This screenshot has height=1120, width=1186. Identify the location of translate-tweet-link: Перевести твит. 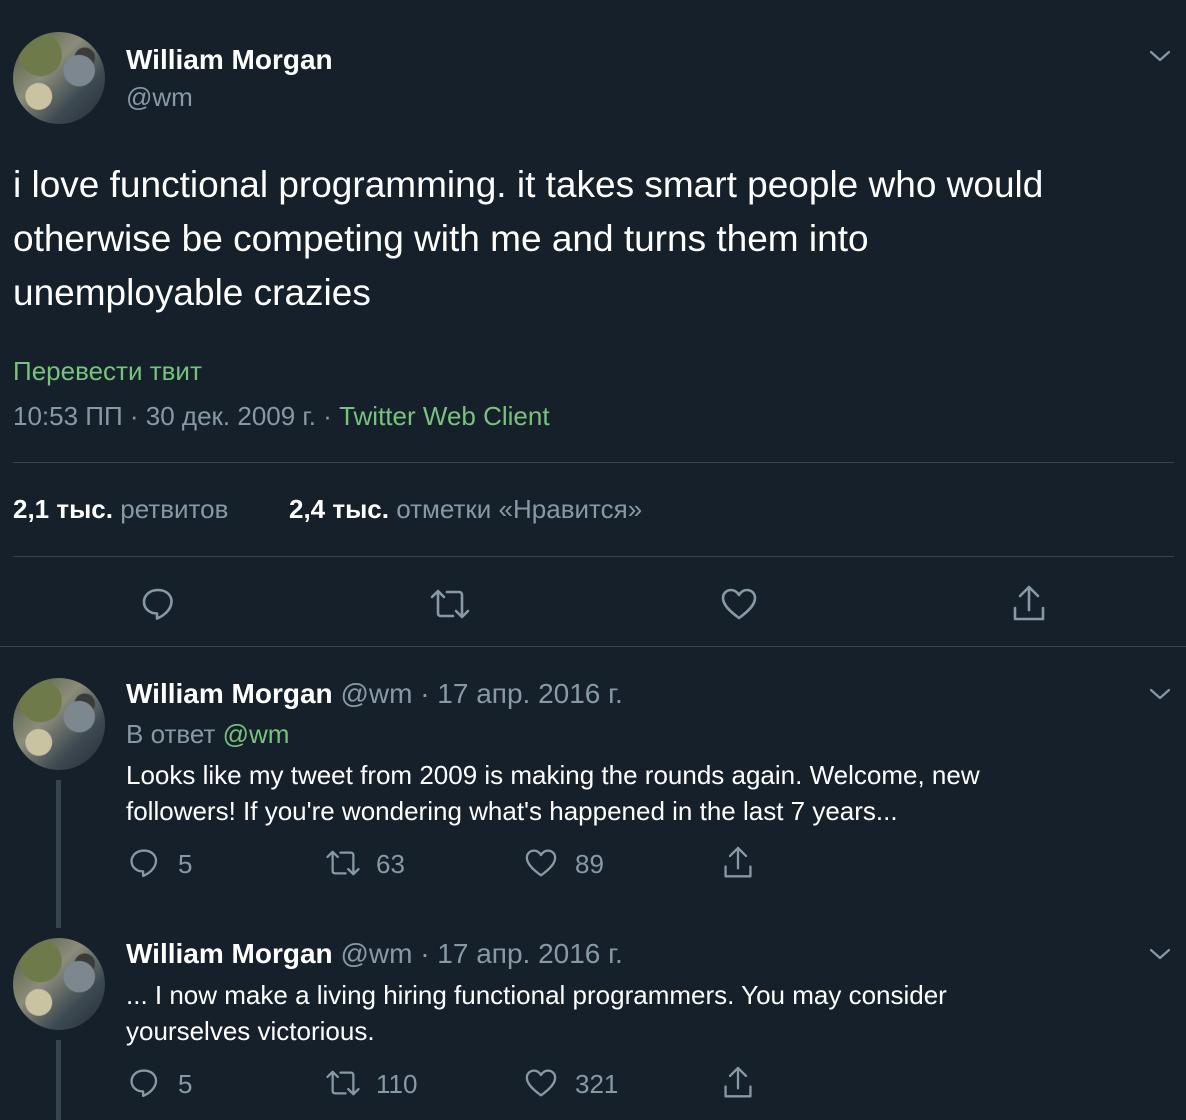
(107, 371).